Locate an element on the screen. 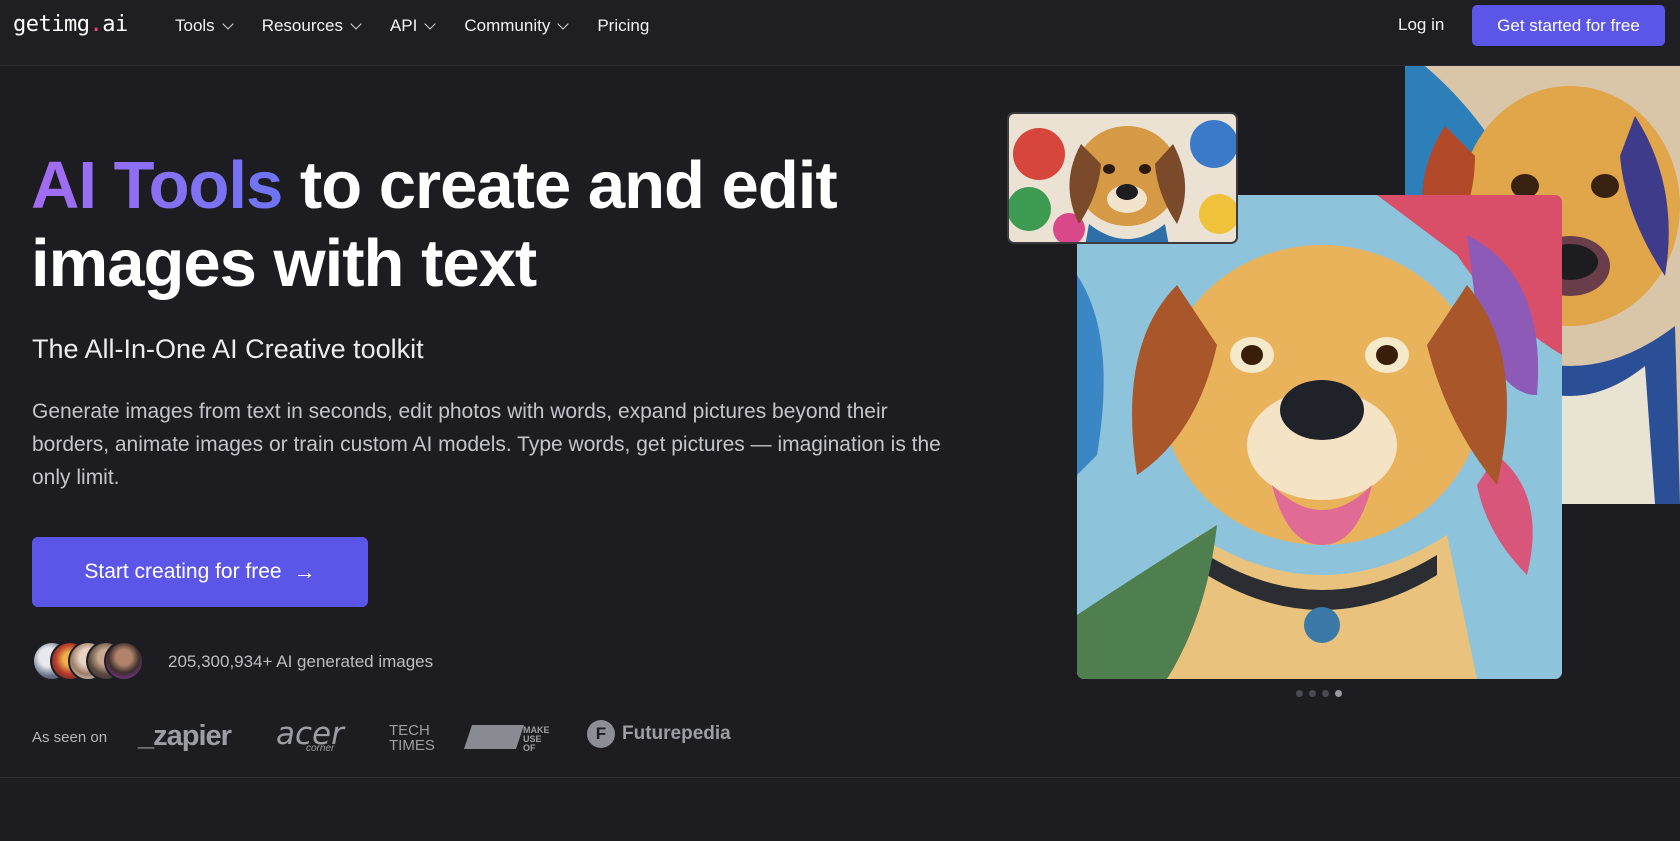  start-creating-button: Start creating for free → is located at coordinates (200, 572).